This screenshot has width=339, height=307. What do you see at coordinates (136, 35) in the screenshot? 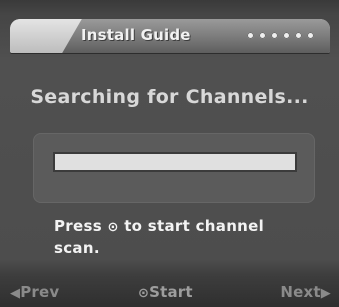
I see `page-title: Install Guide` at bounding box center [136, 35].